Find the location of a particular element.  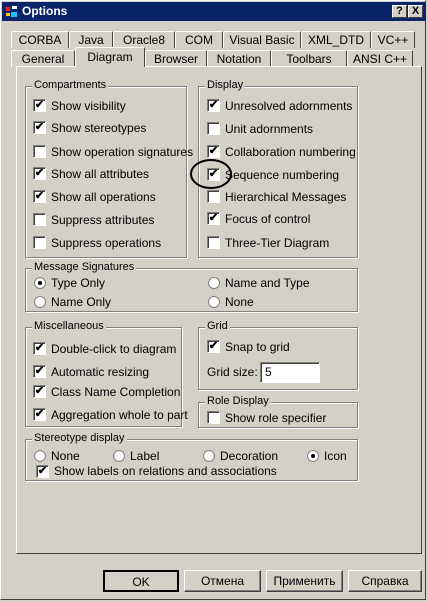

annotation-circle is located at coordinates (211, 174).